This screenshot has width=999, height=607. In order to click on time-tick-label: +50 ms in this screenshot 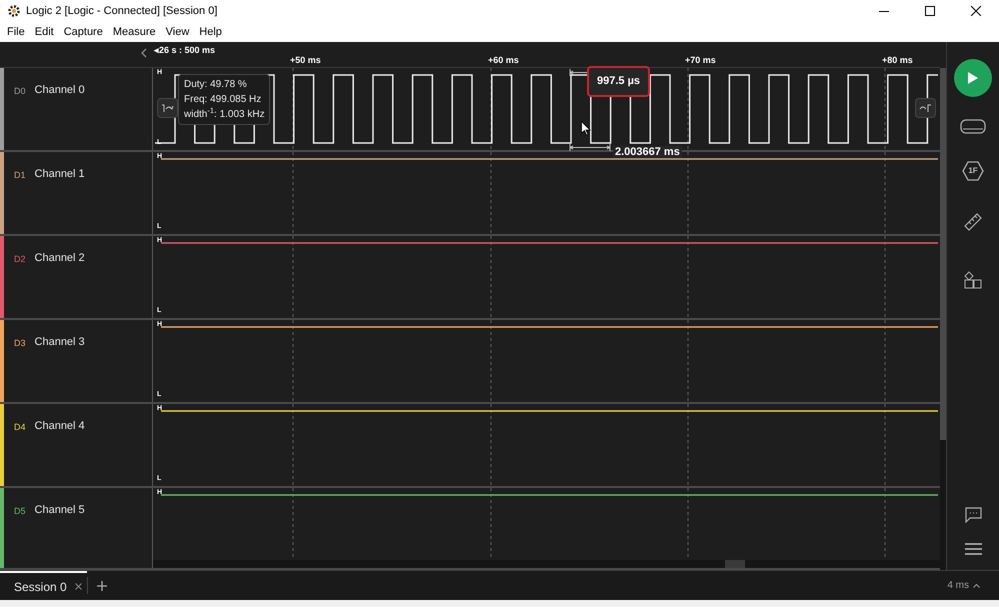, I will do `click(305, 60)`.